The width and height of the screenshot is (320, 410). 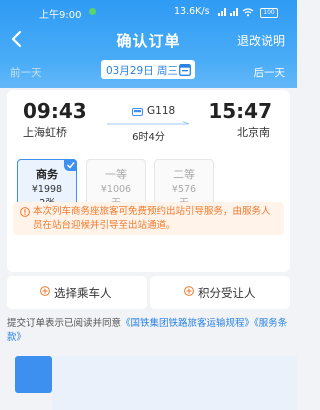 I want to click on arrival-time: 15:47, so click(x=240, y=111).